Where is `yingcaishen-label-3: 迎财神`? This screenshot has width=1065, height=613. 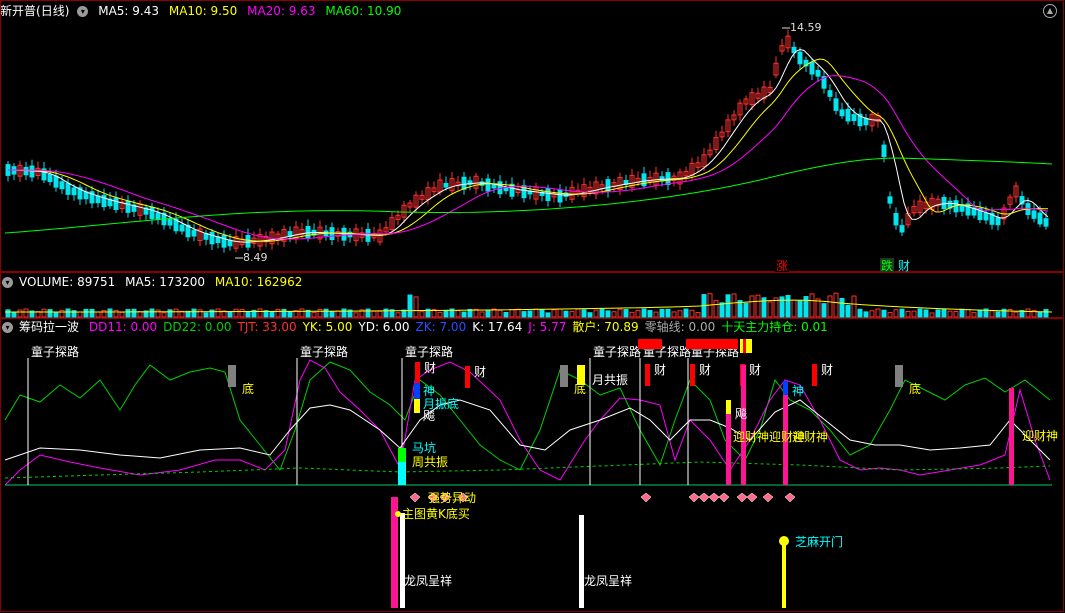
yingcaishen-label-3: 迎财神 is located at coordinates (1040, 436).